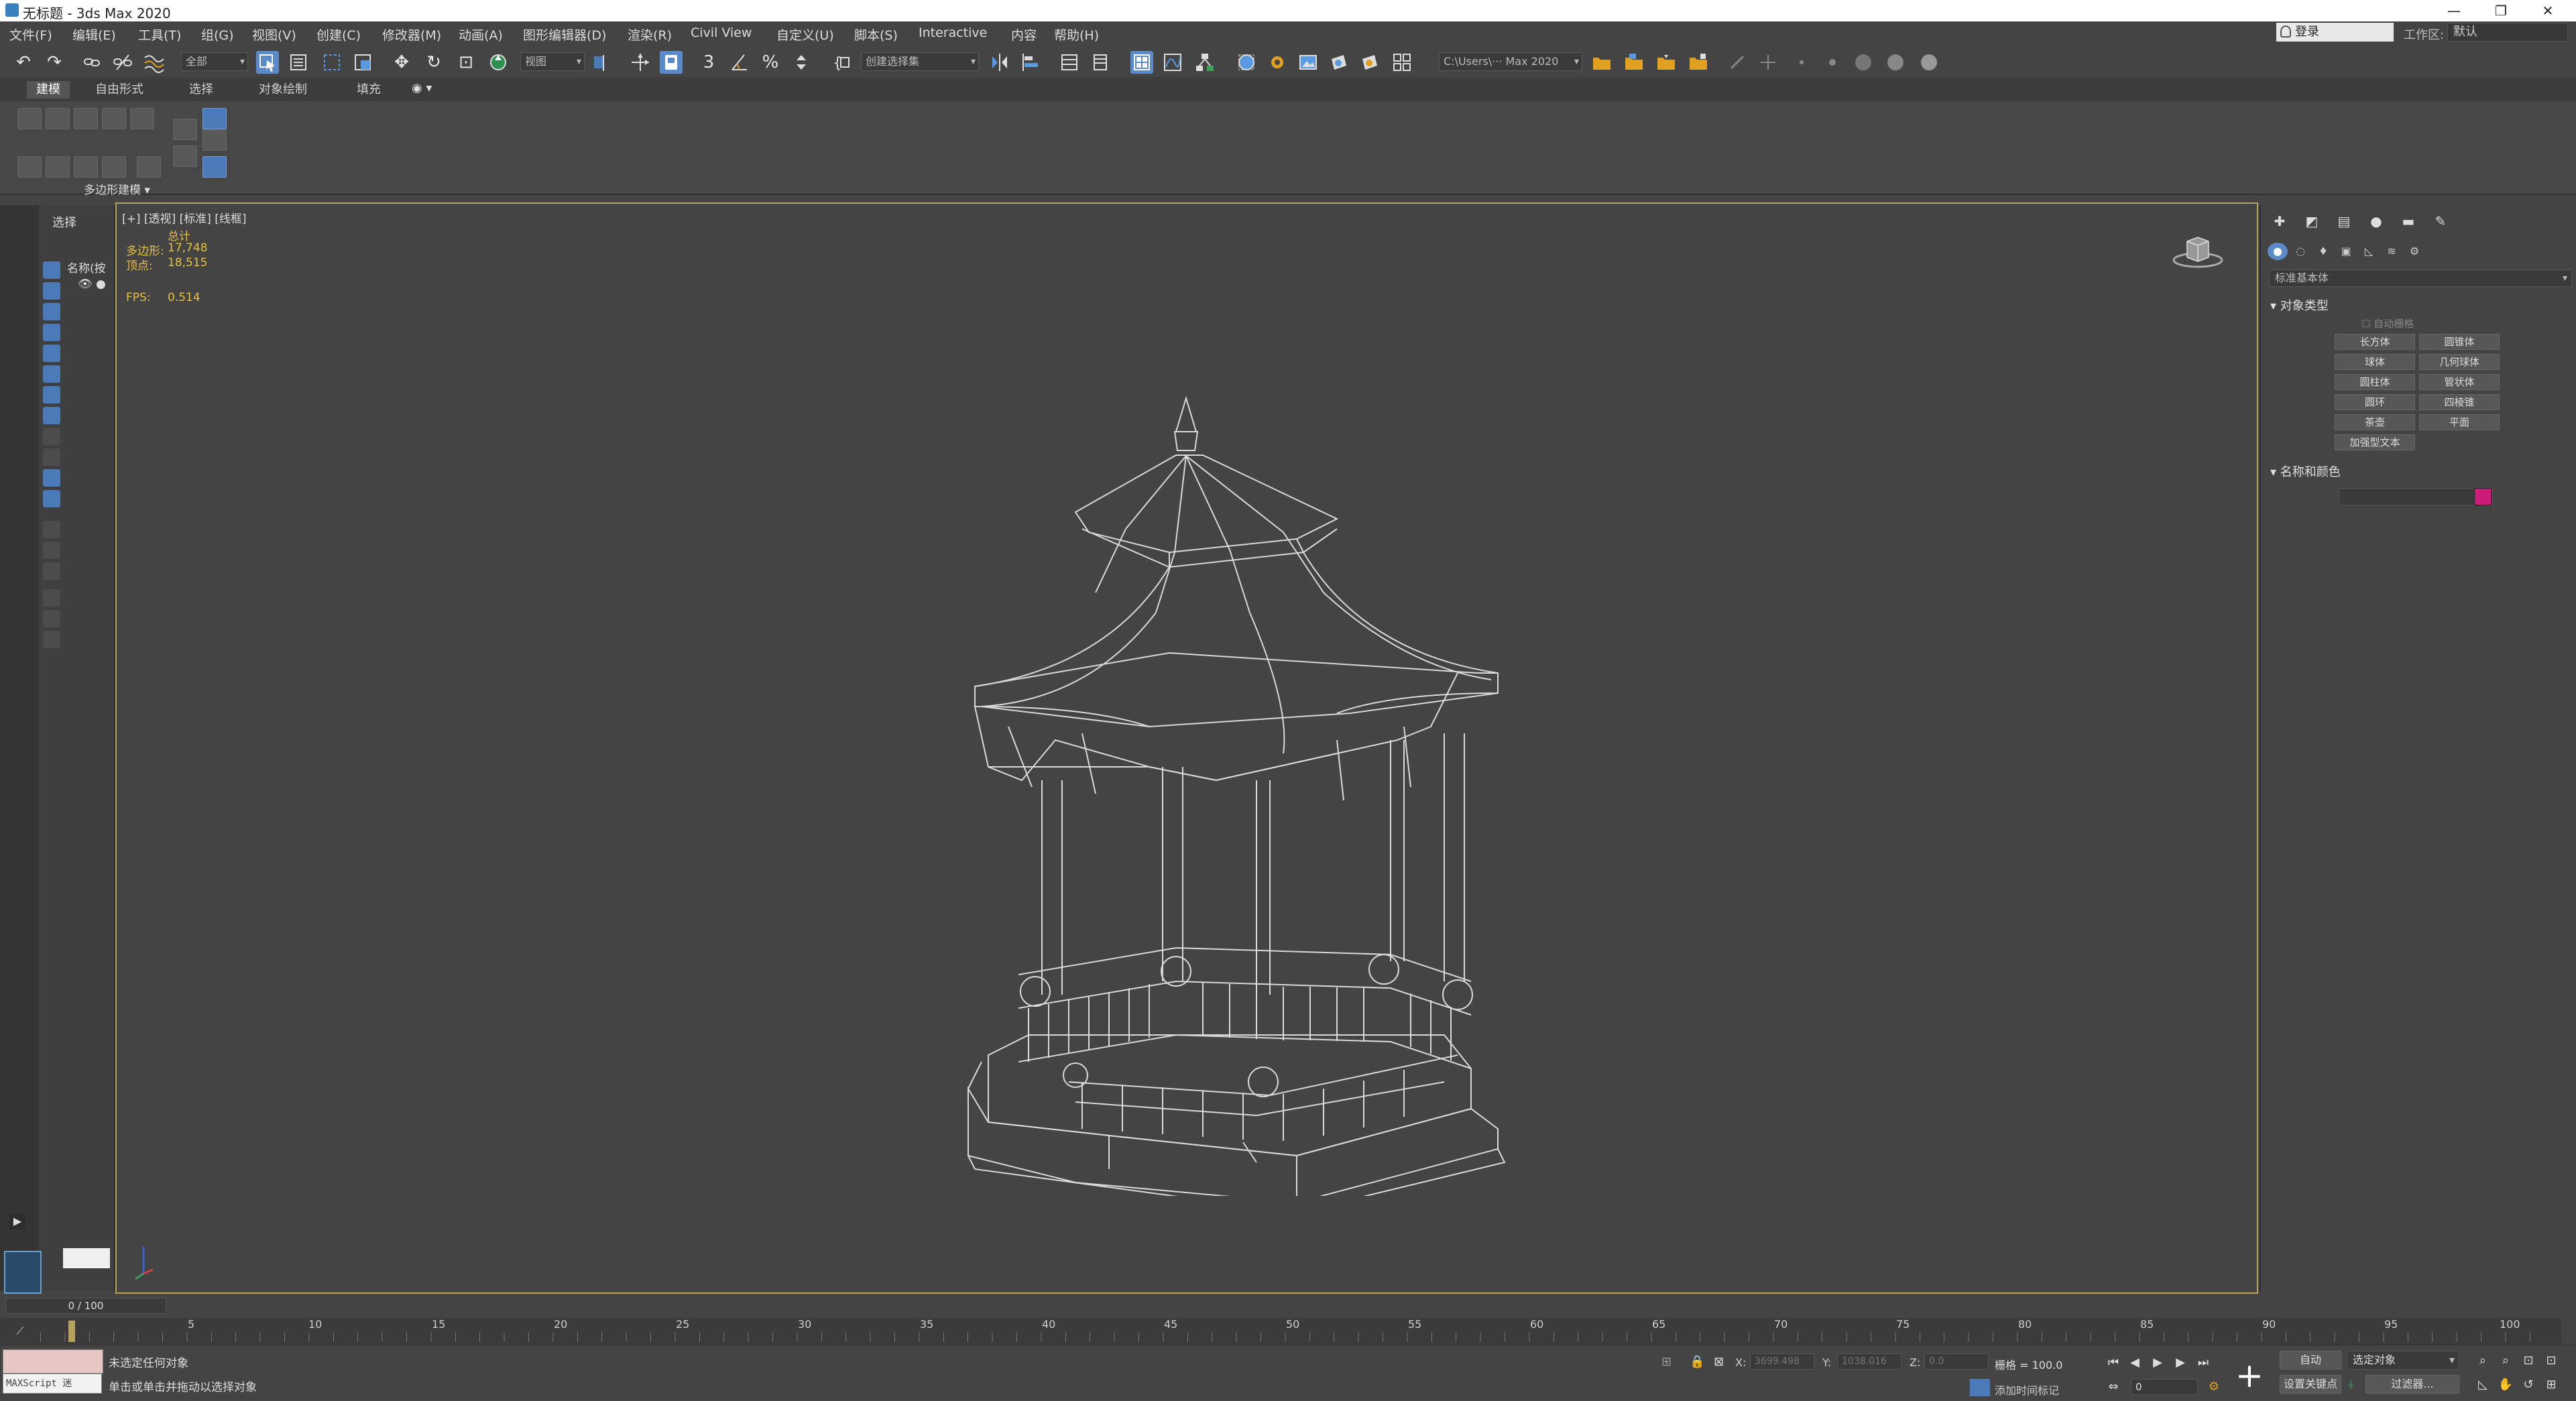 The width and height of the screenshot is (2576, 1401). I want to click on lock-selection-icon: 🔒, so click(1697, 1362).